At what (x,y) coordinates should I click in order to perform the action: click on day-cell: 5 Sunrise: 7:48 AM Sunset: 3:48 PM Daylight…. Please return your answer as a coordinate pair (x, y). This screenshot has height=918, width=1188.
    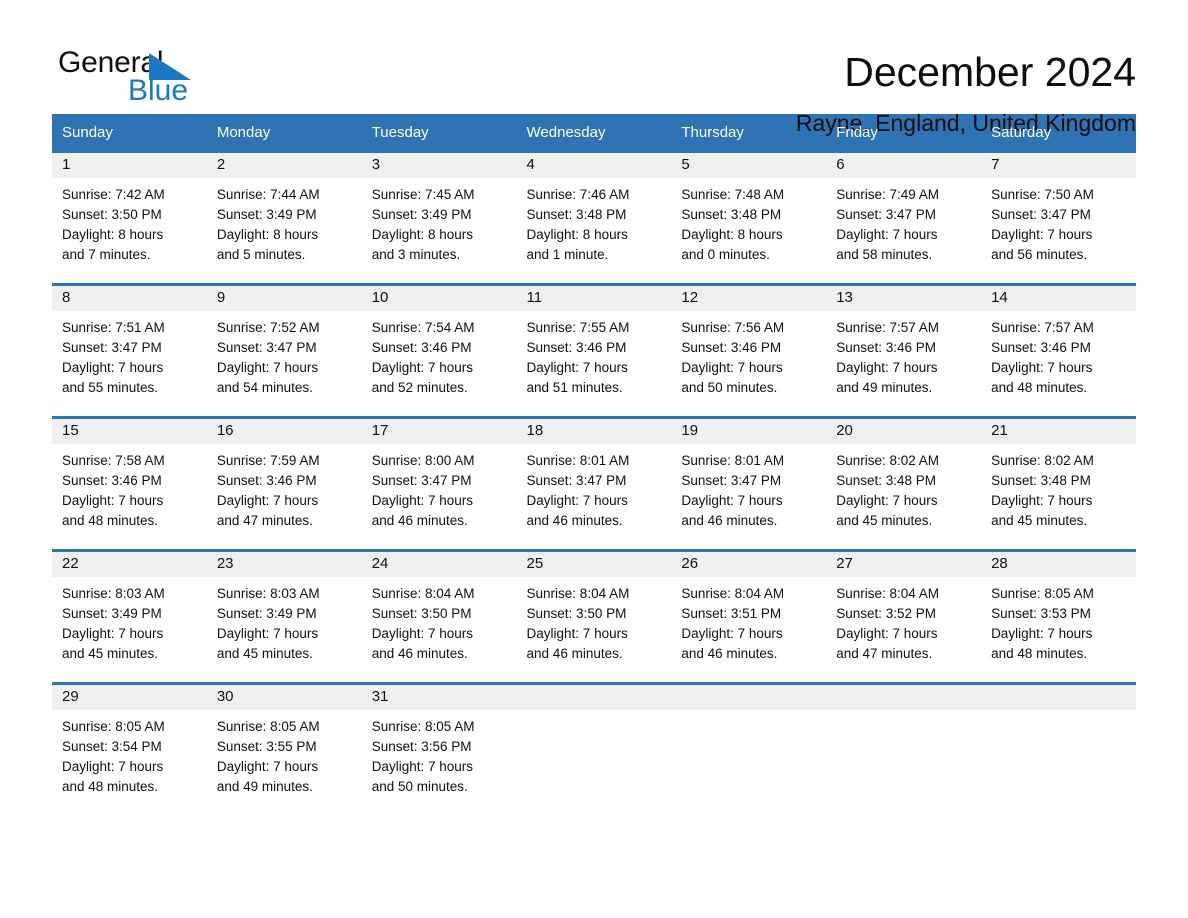
    Looking at the image, I should click on (749, 209).